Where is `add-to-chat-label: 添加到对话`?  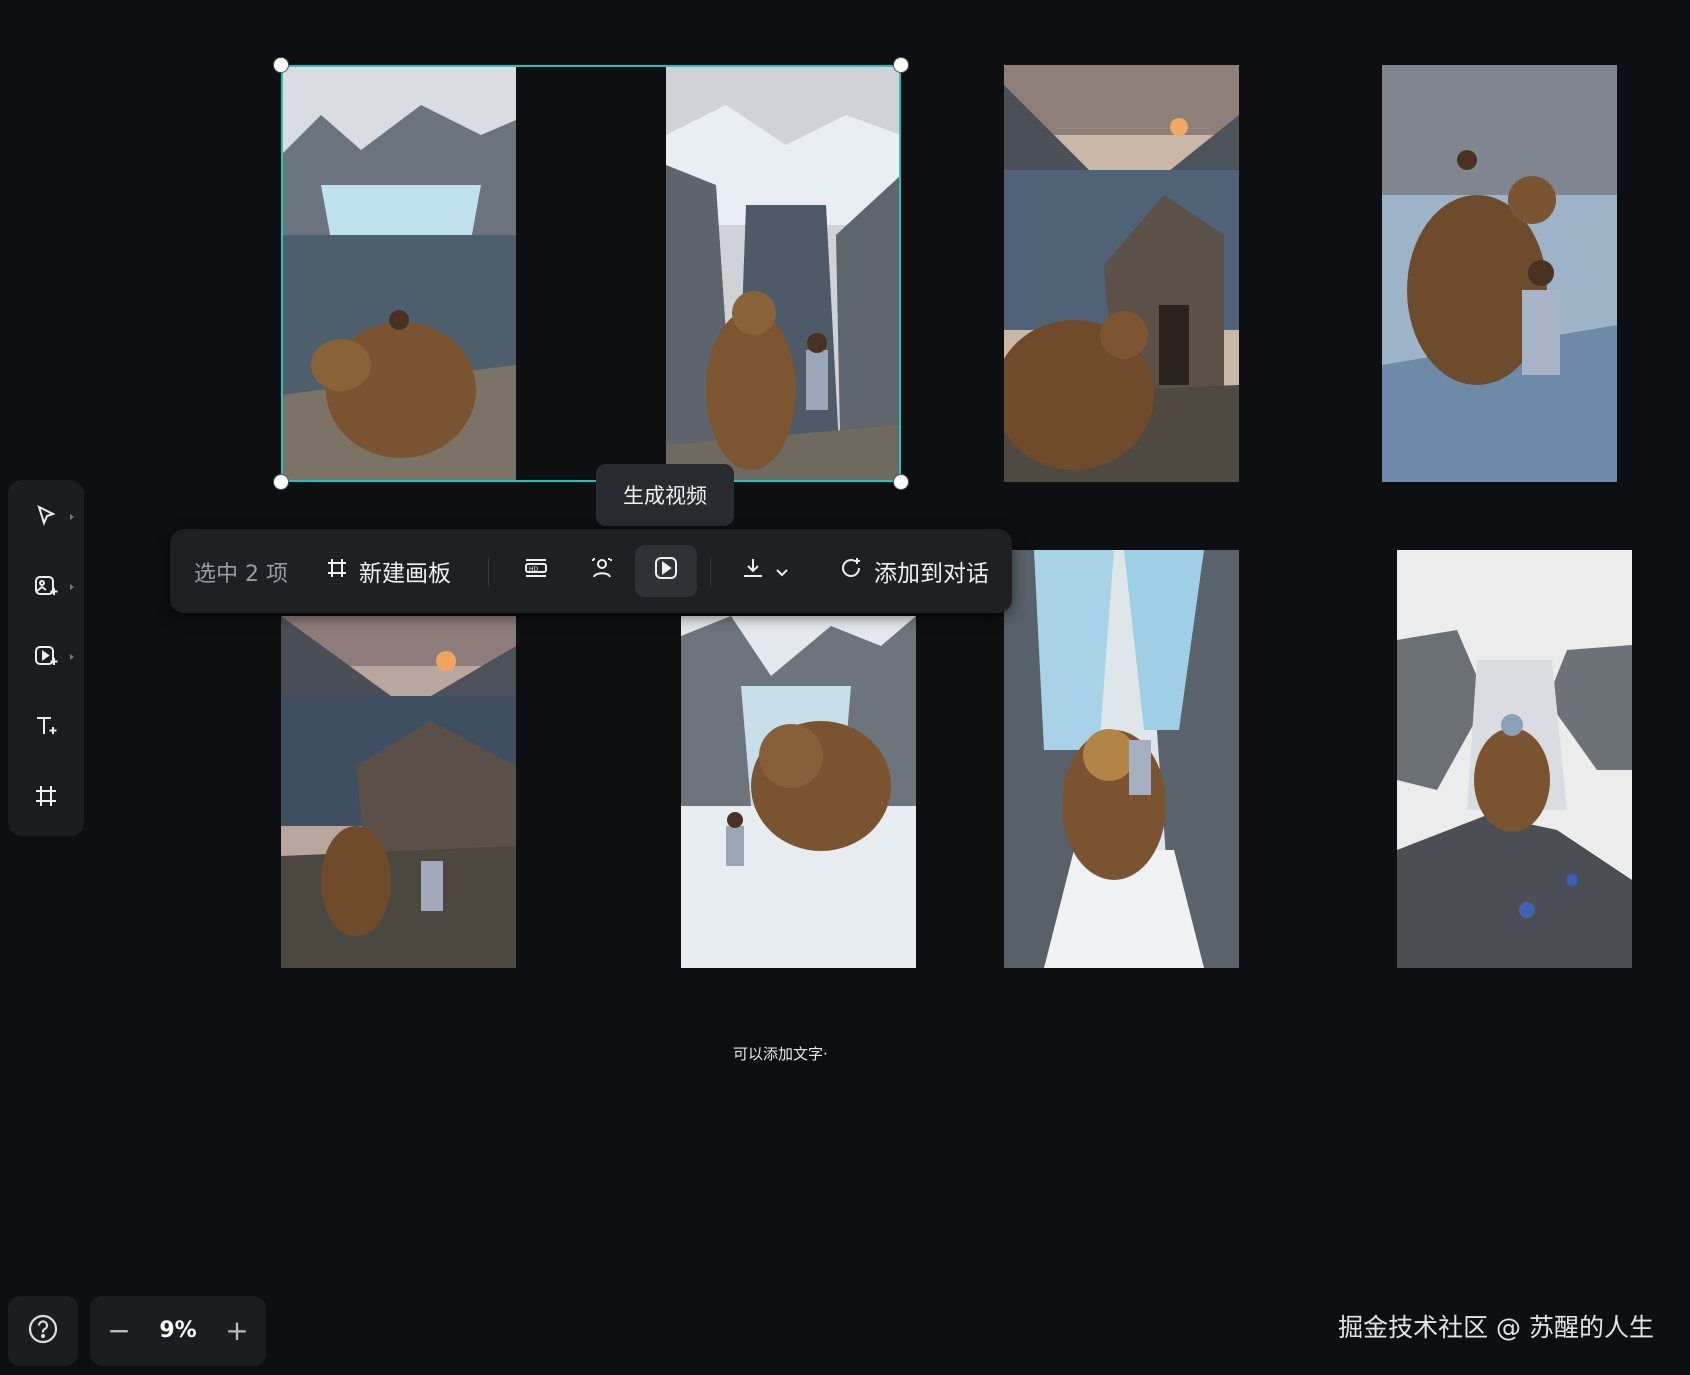
add-to-chat-label: 添加到对话 is located at coordinates (931, 574).